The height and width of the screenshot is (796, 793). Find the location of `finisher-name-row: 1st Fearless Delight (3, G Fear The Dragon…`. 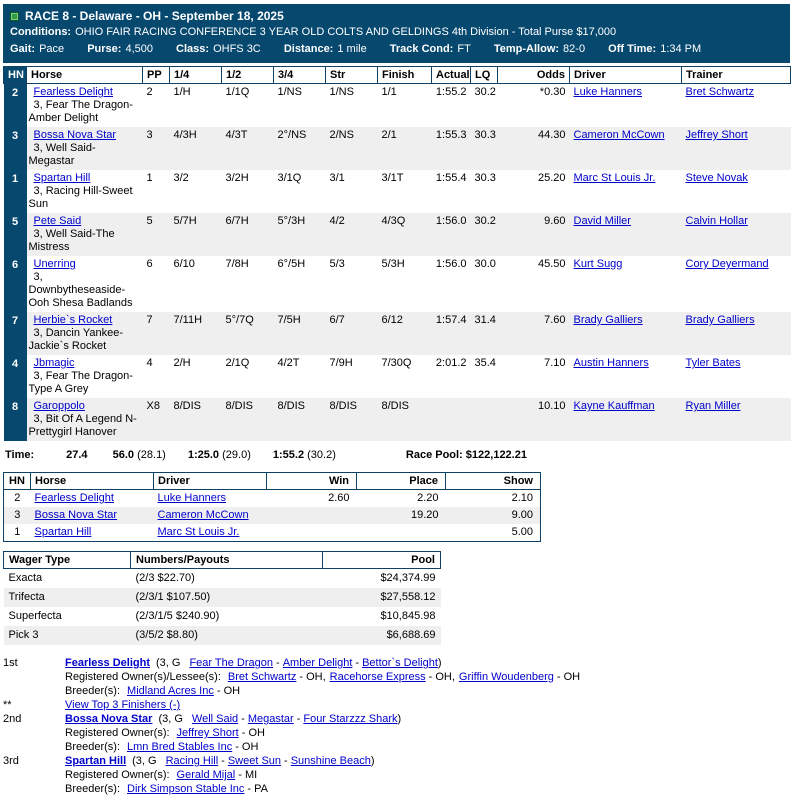

finisher-name-row: 1st Fearless Delight (3, G Fear The Dragon… is located at coordinates (222, 663).